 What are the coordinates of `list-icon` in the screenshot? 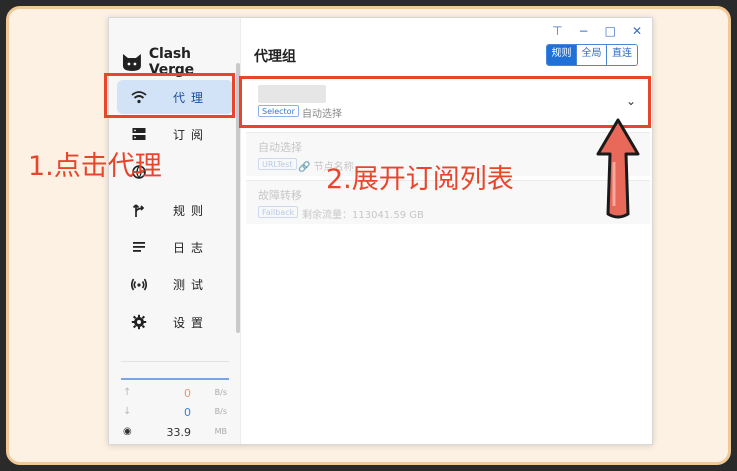 It's located at (139, 247).